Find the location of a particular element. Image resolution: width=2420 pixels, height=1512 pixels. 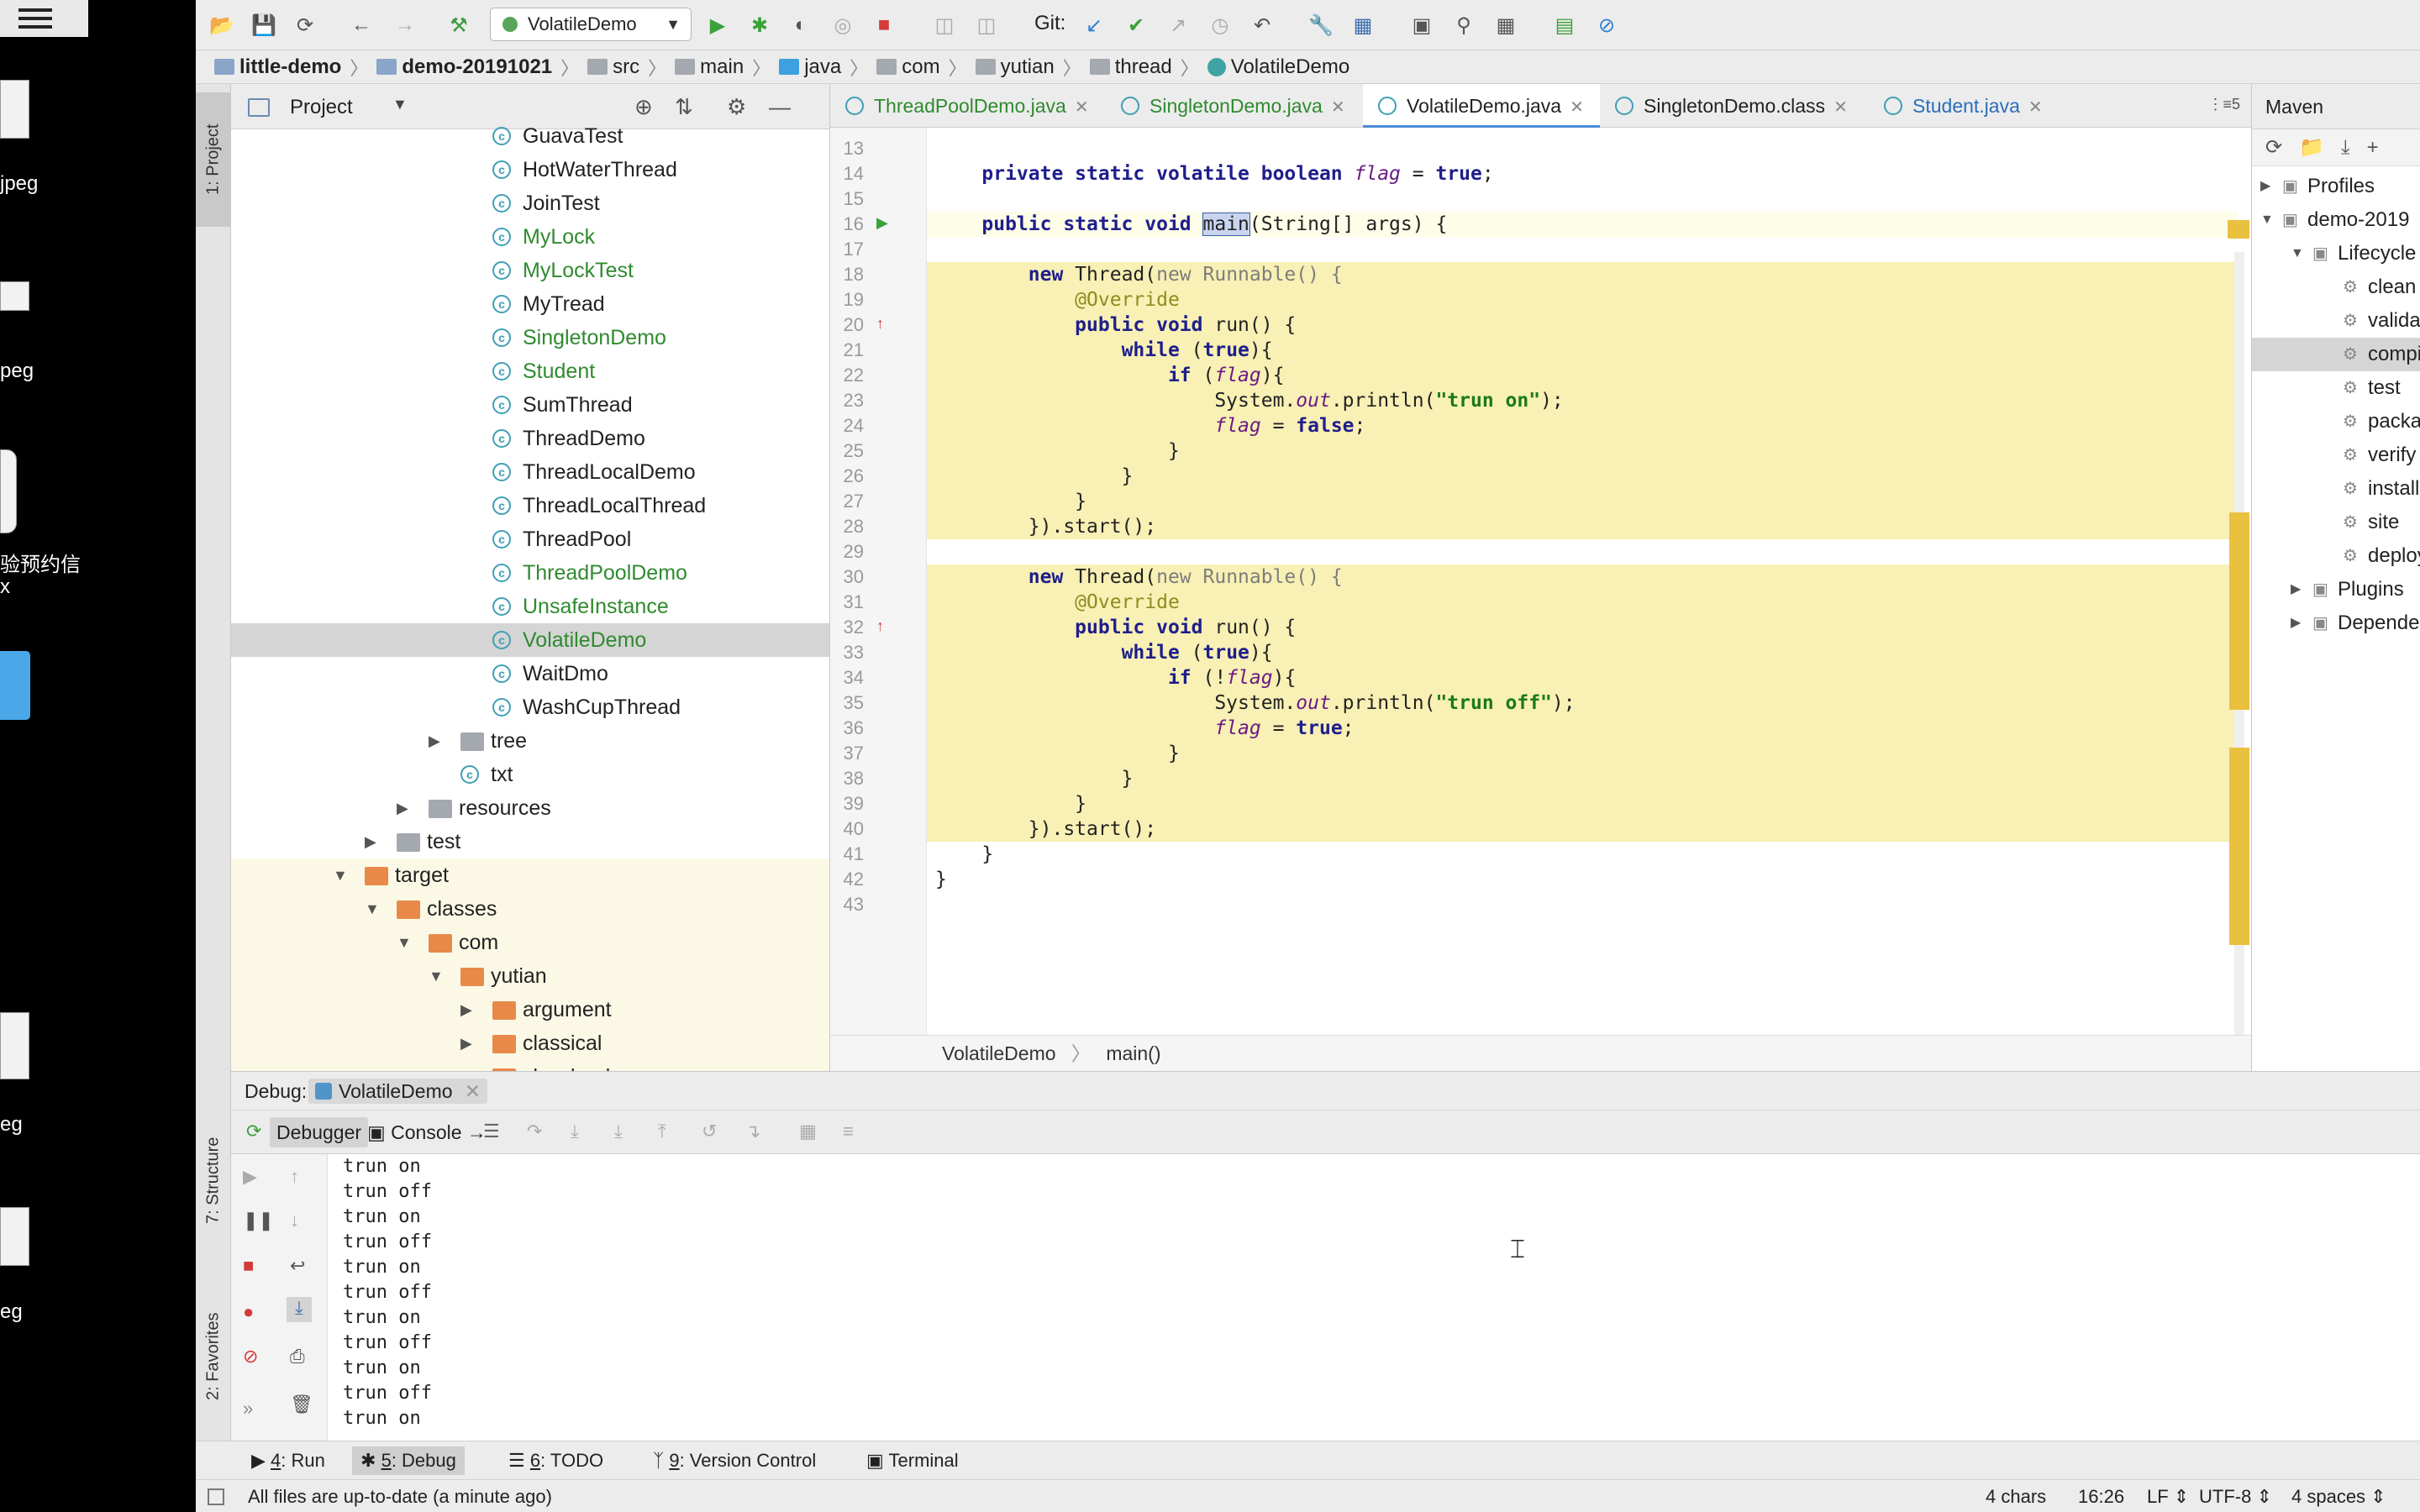

stop-icon: ■ is located at coordinates (248, 1266).